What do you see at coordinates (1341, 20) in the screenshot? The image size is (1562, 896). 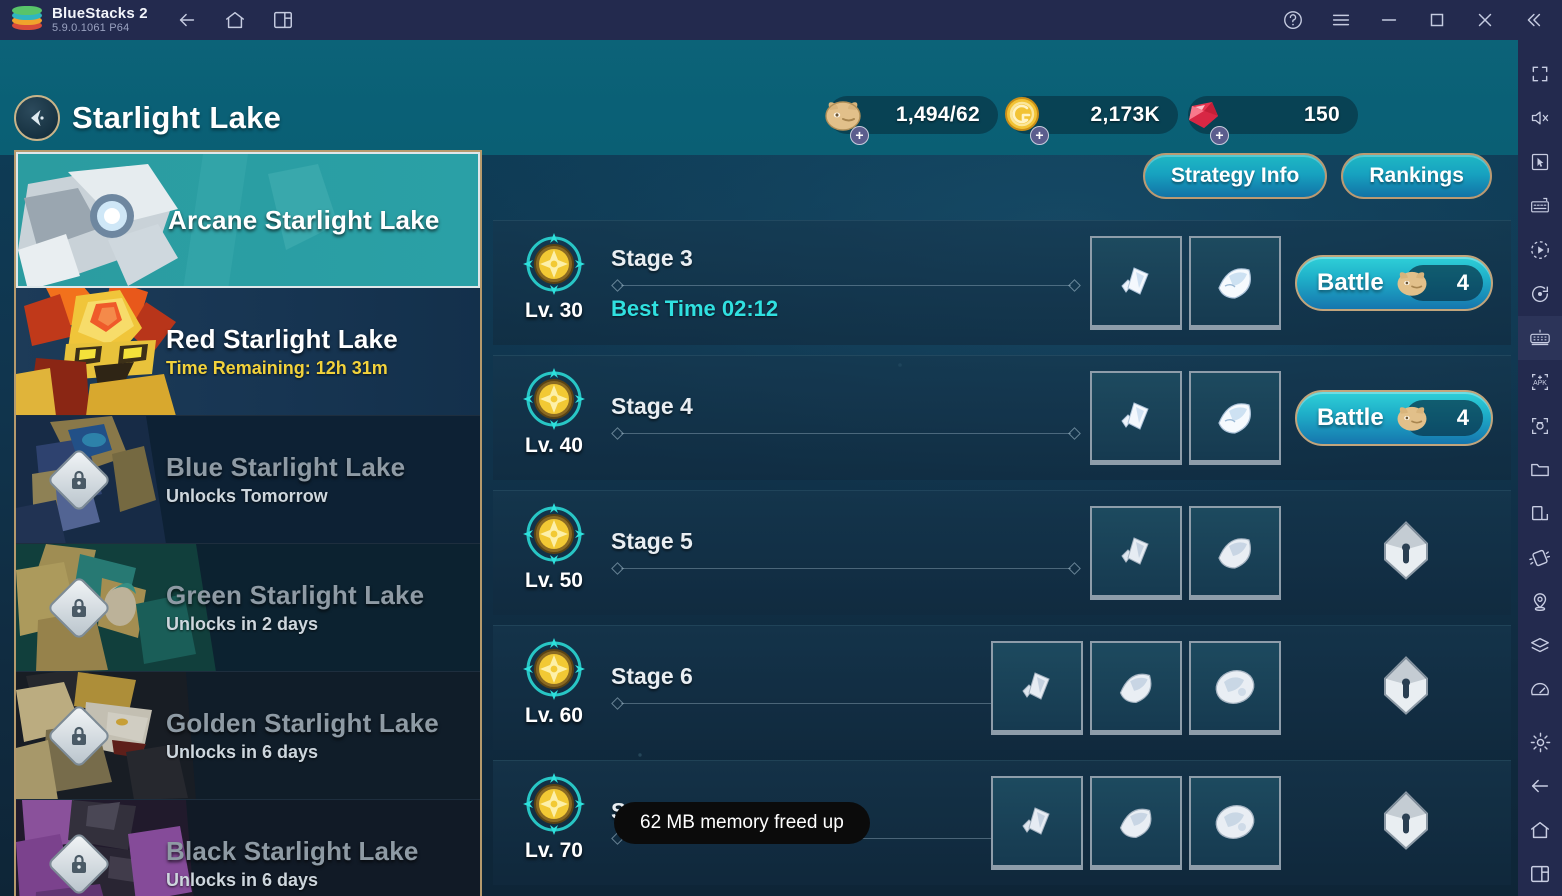 I see `menu-icon` at bounding box center [1341, 20].